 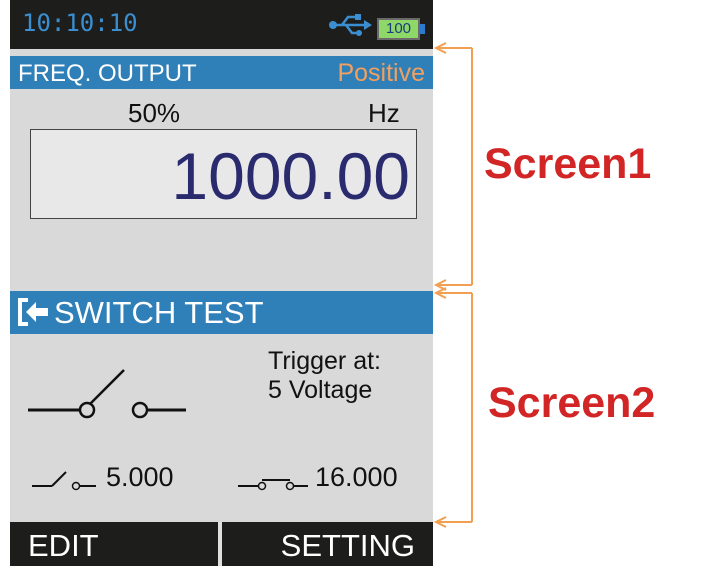 What do you see at coordinates (572, 403) in the screenshot?
I see `screen2-annotation: Screen2` at bounding box center [572, 403].